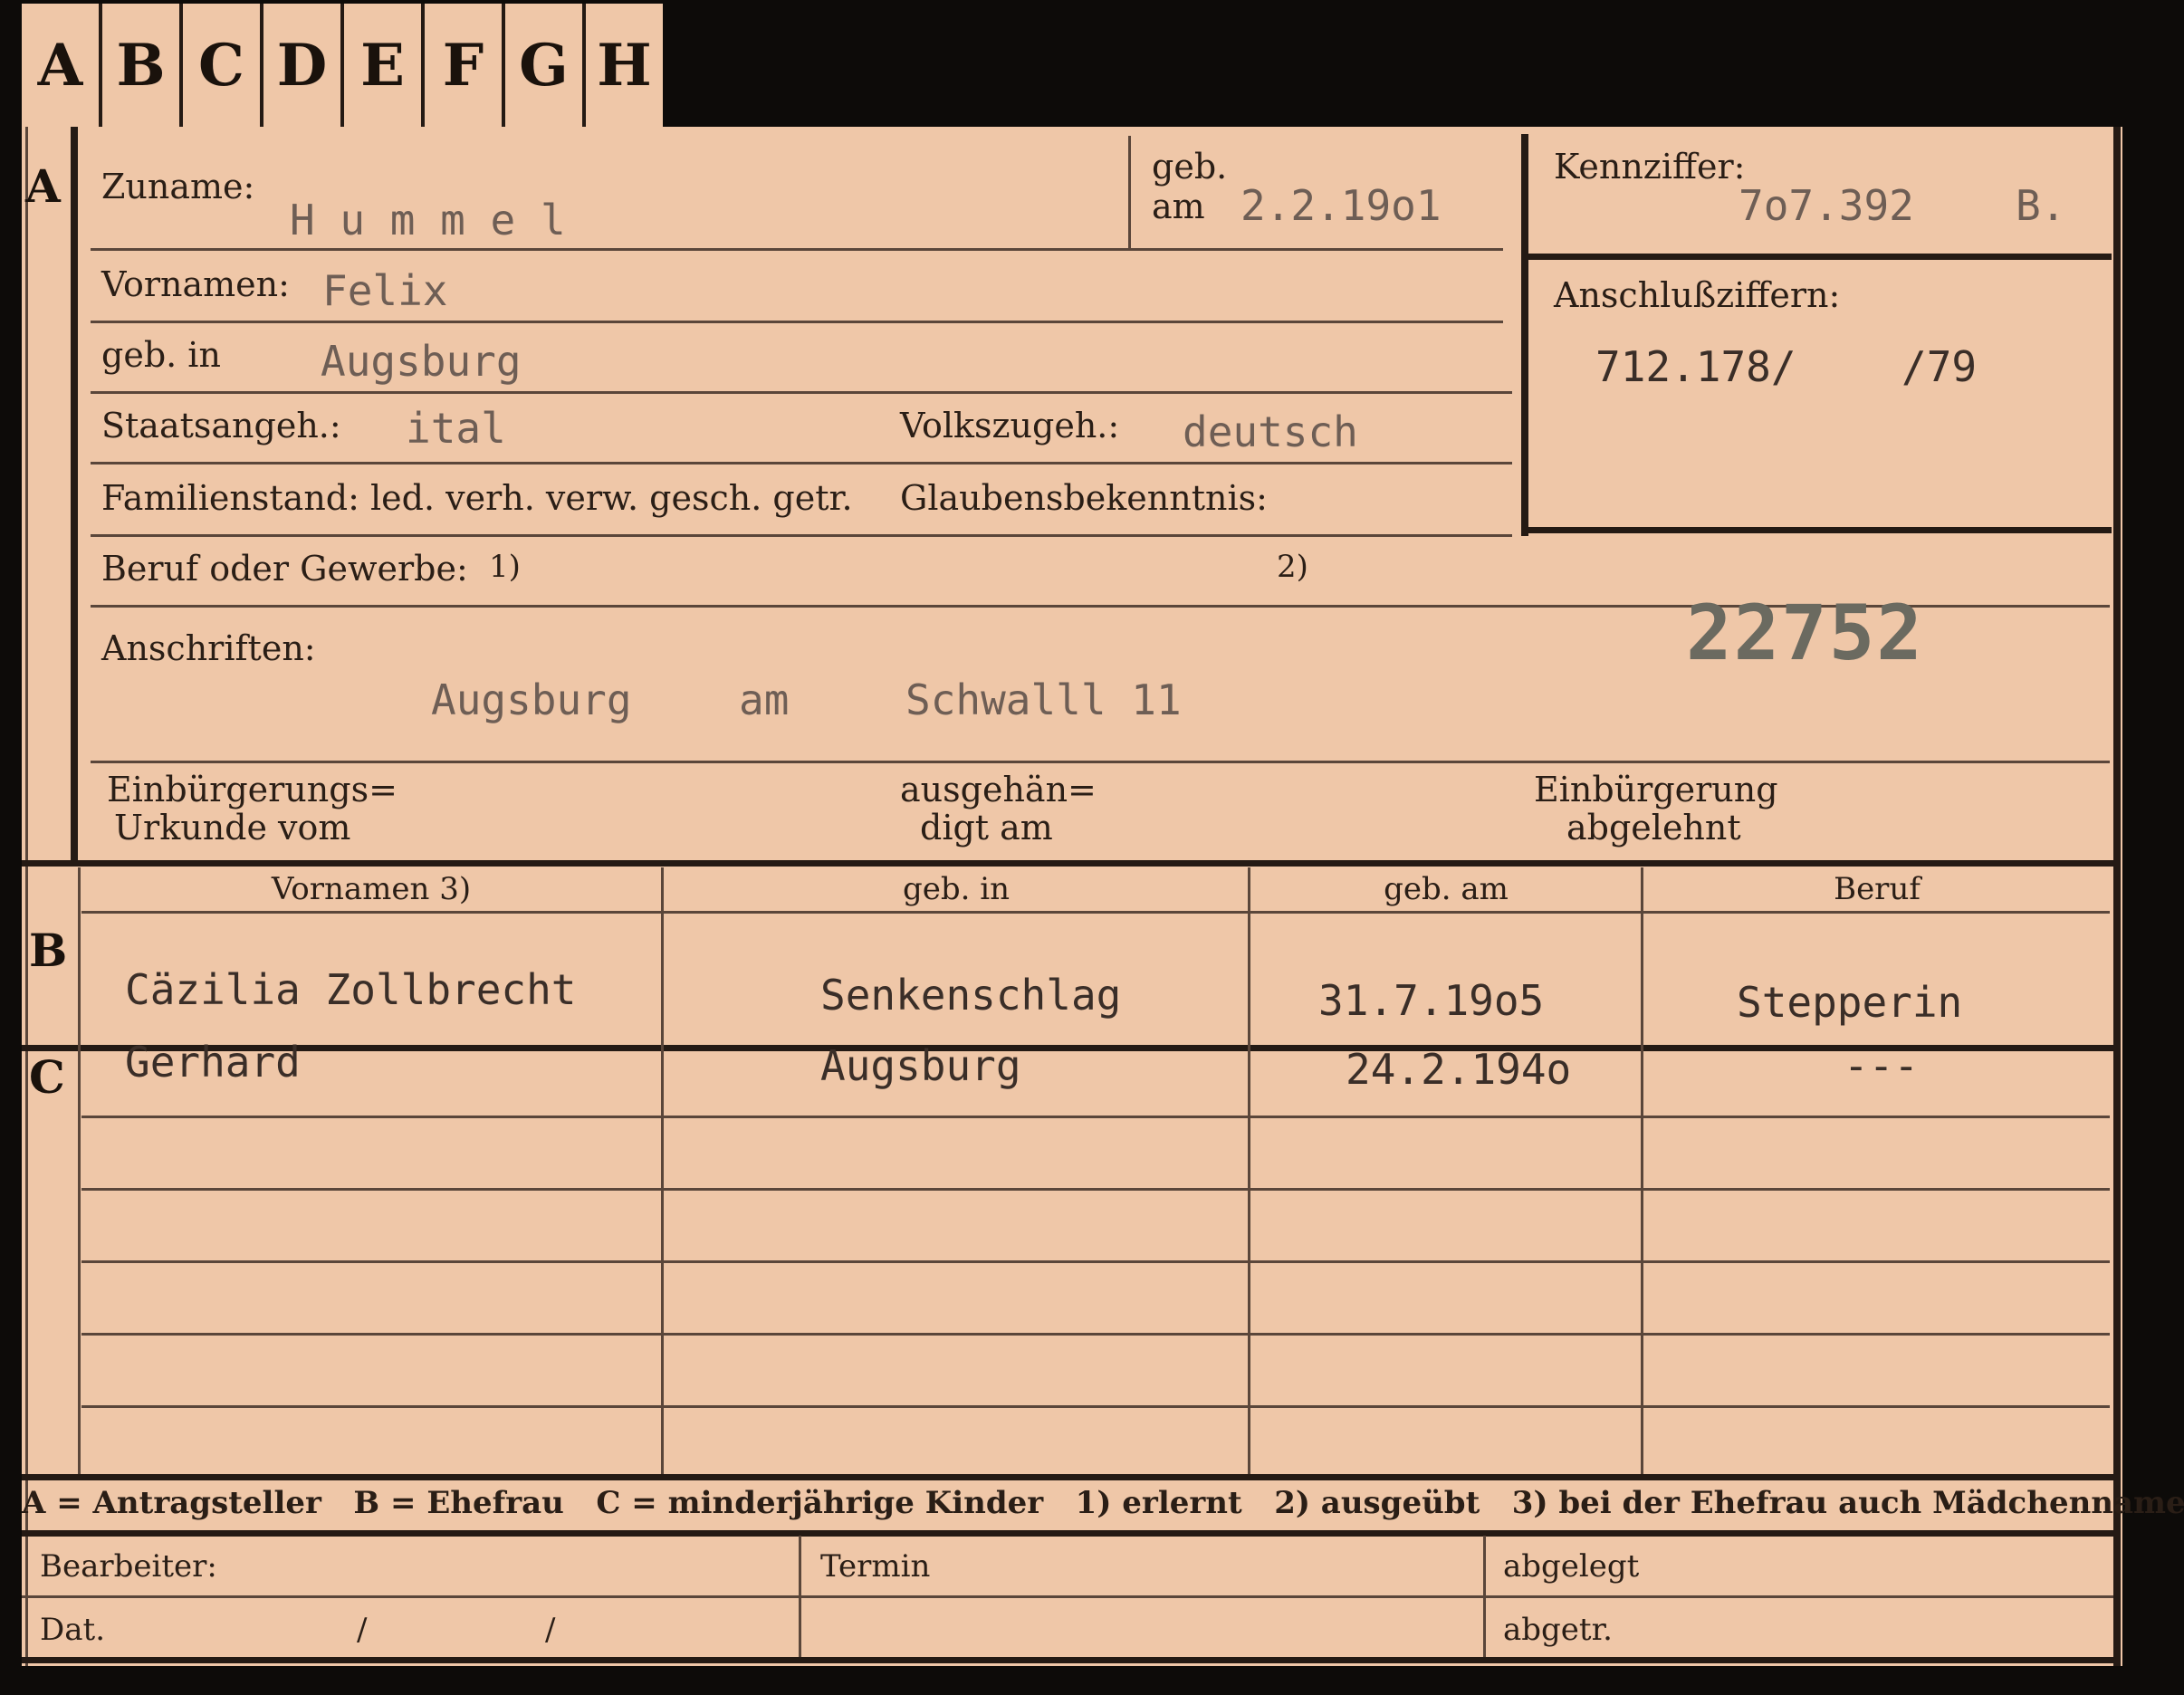 This screenshot has width=2184, height=1695. Describe the element at coordinates (304, 65) in the screenshot. I see `tab-d: D` at that location.